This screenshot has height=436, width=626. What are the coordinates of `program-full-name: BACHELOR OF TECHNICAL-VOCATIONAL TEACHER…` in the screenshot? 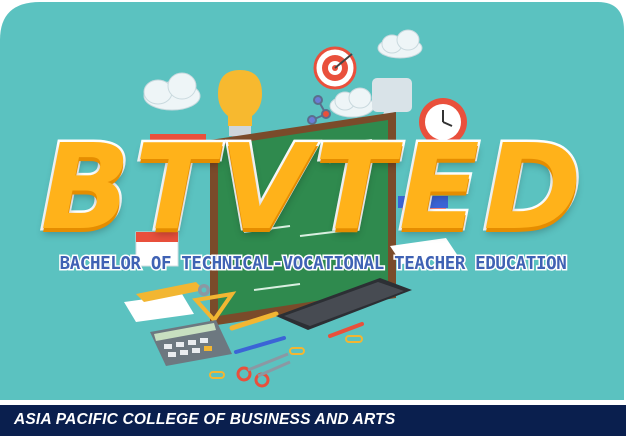 It's located at (313, 264).